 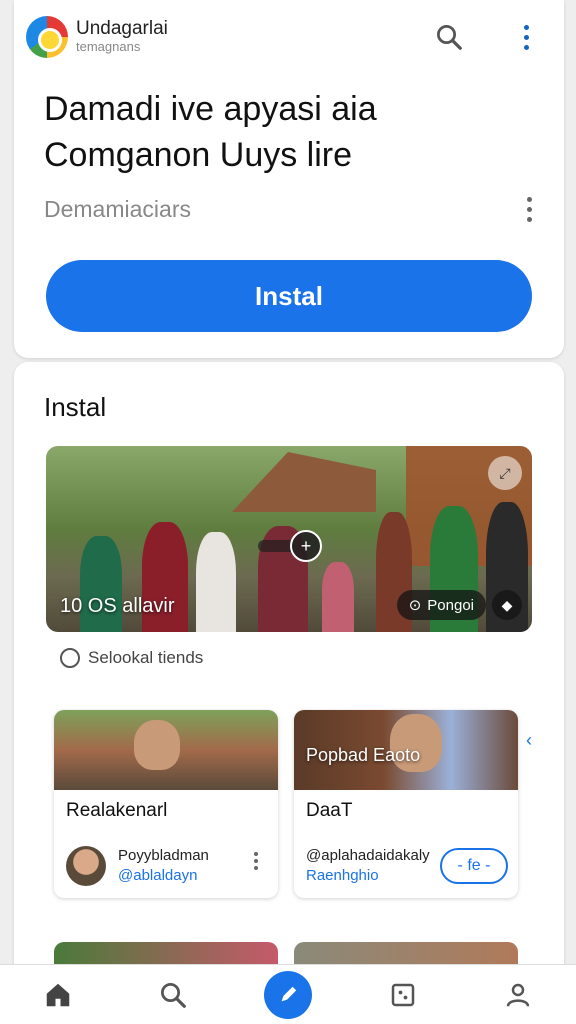 I want to click on app-name: Undagarlai, so click(x=122, y=29).